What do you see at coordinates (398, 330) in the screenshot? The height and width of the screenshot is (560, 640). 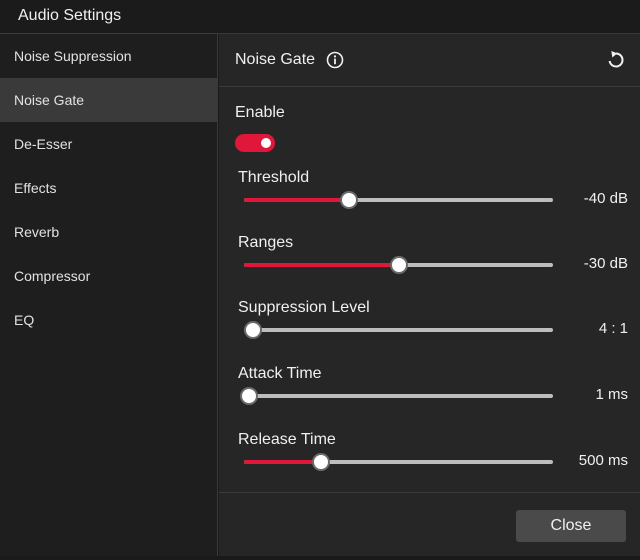 I see `suppression-level-slider` at bounding box center [398, 330].